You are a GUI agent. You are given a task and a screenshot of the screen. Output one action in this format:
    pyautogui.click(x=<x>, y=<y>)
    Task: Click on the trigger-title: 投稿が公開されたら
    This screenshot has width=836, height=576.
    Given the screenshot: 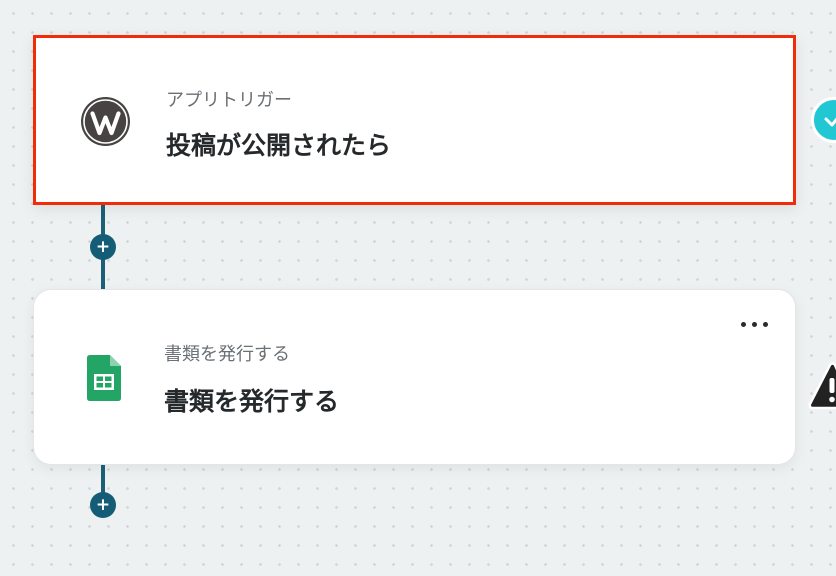 What is the action you would take?
    pyautogui.click(x=279, y=145)
    